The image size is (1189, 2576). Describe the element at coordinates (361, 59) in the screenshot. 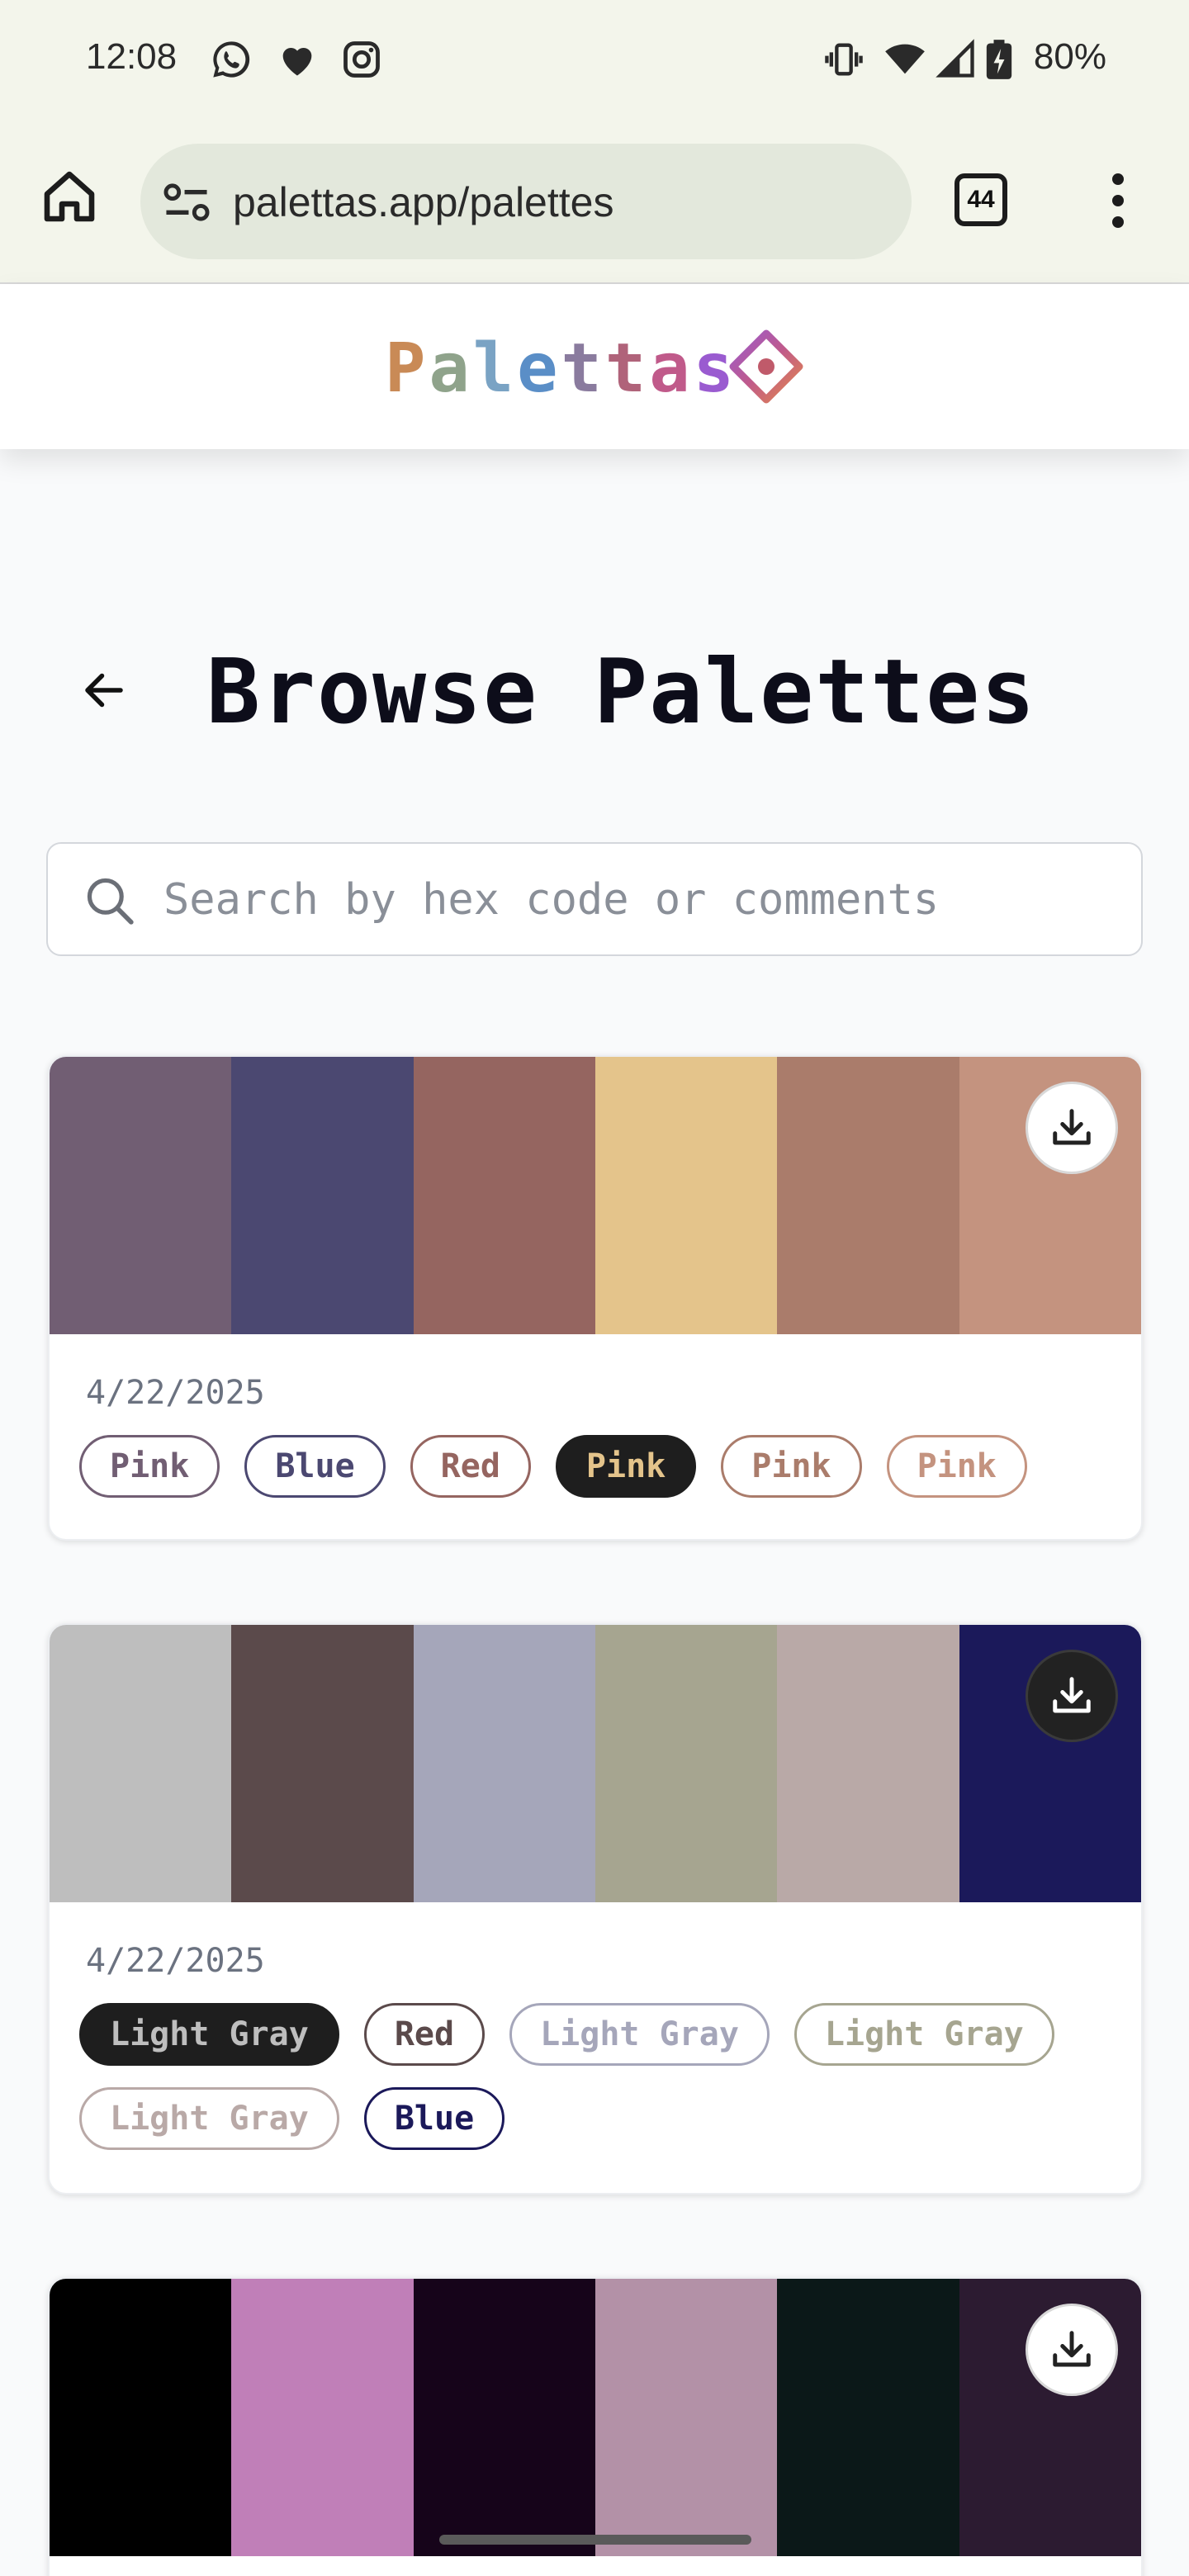

I see `instagram-icon` at that location.